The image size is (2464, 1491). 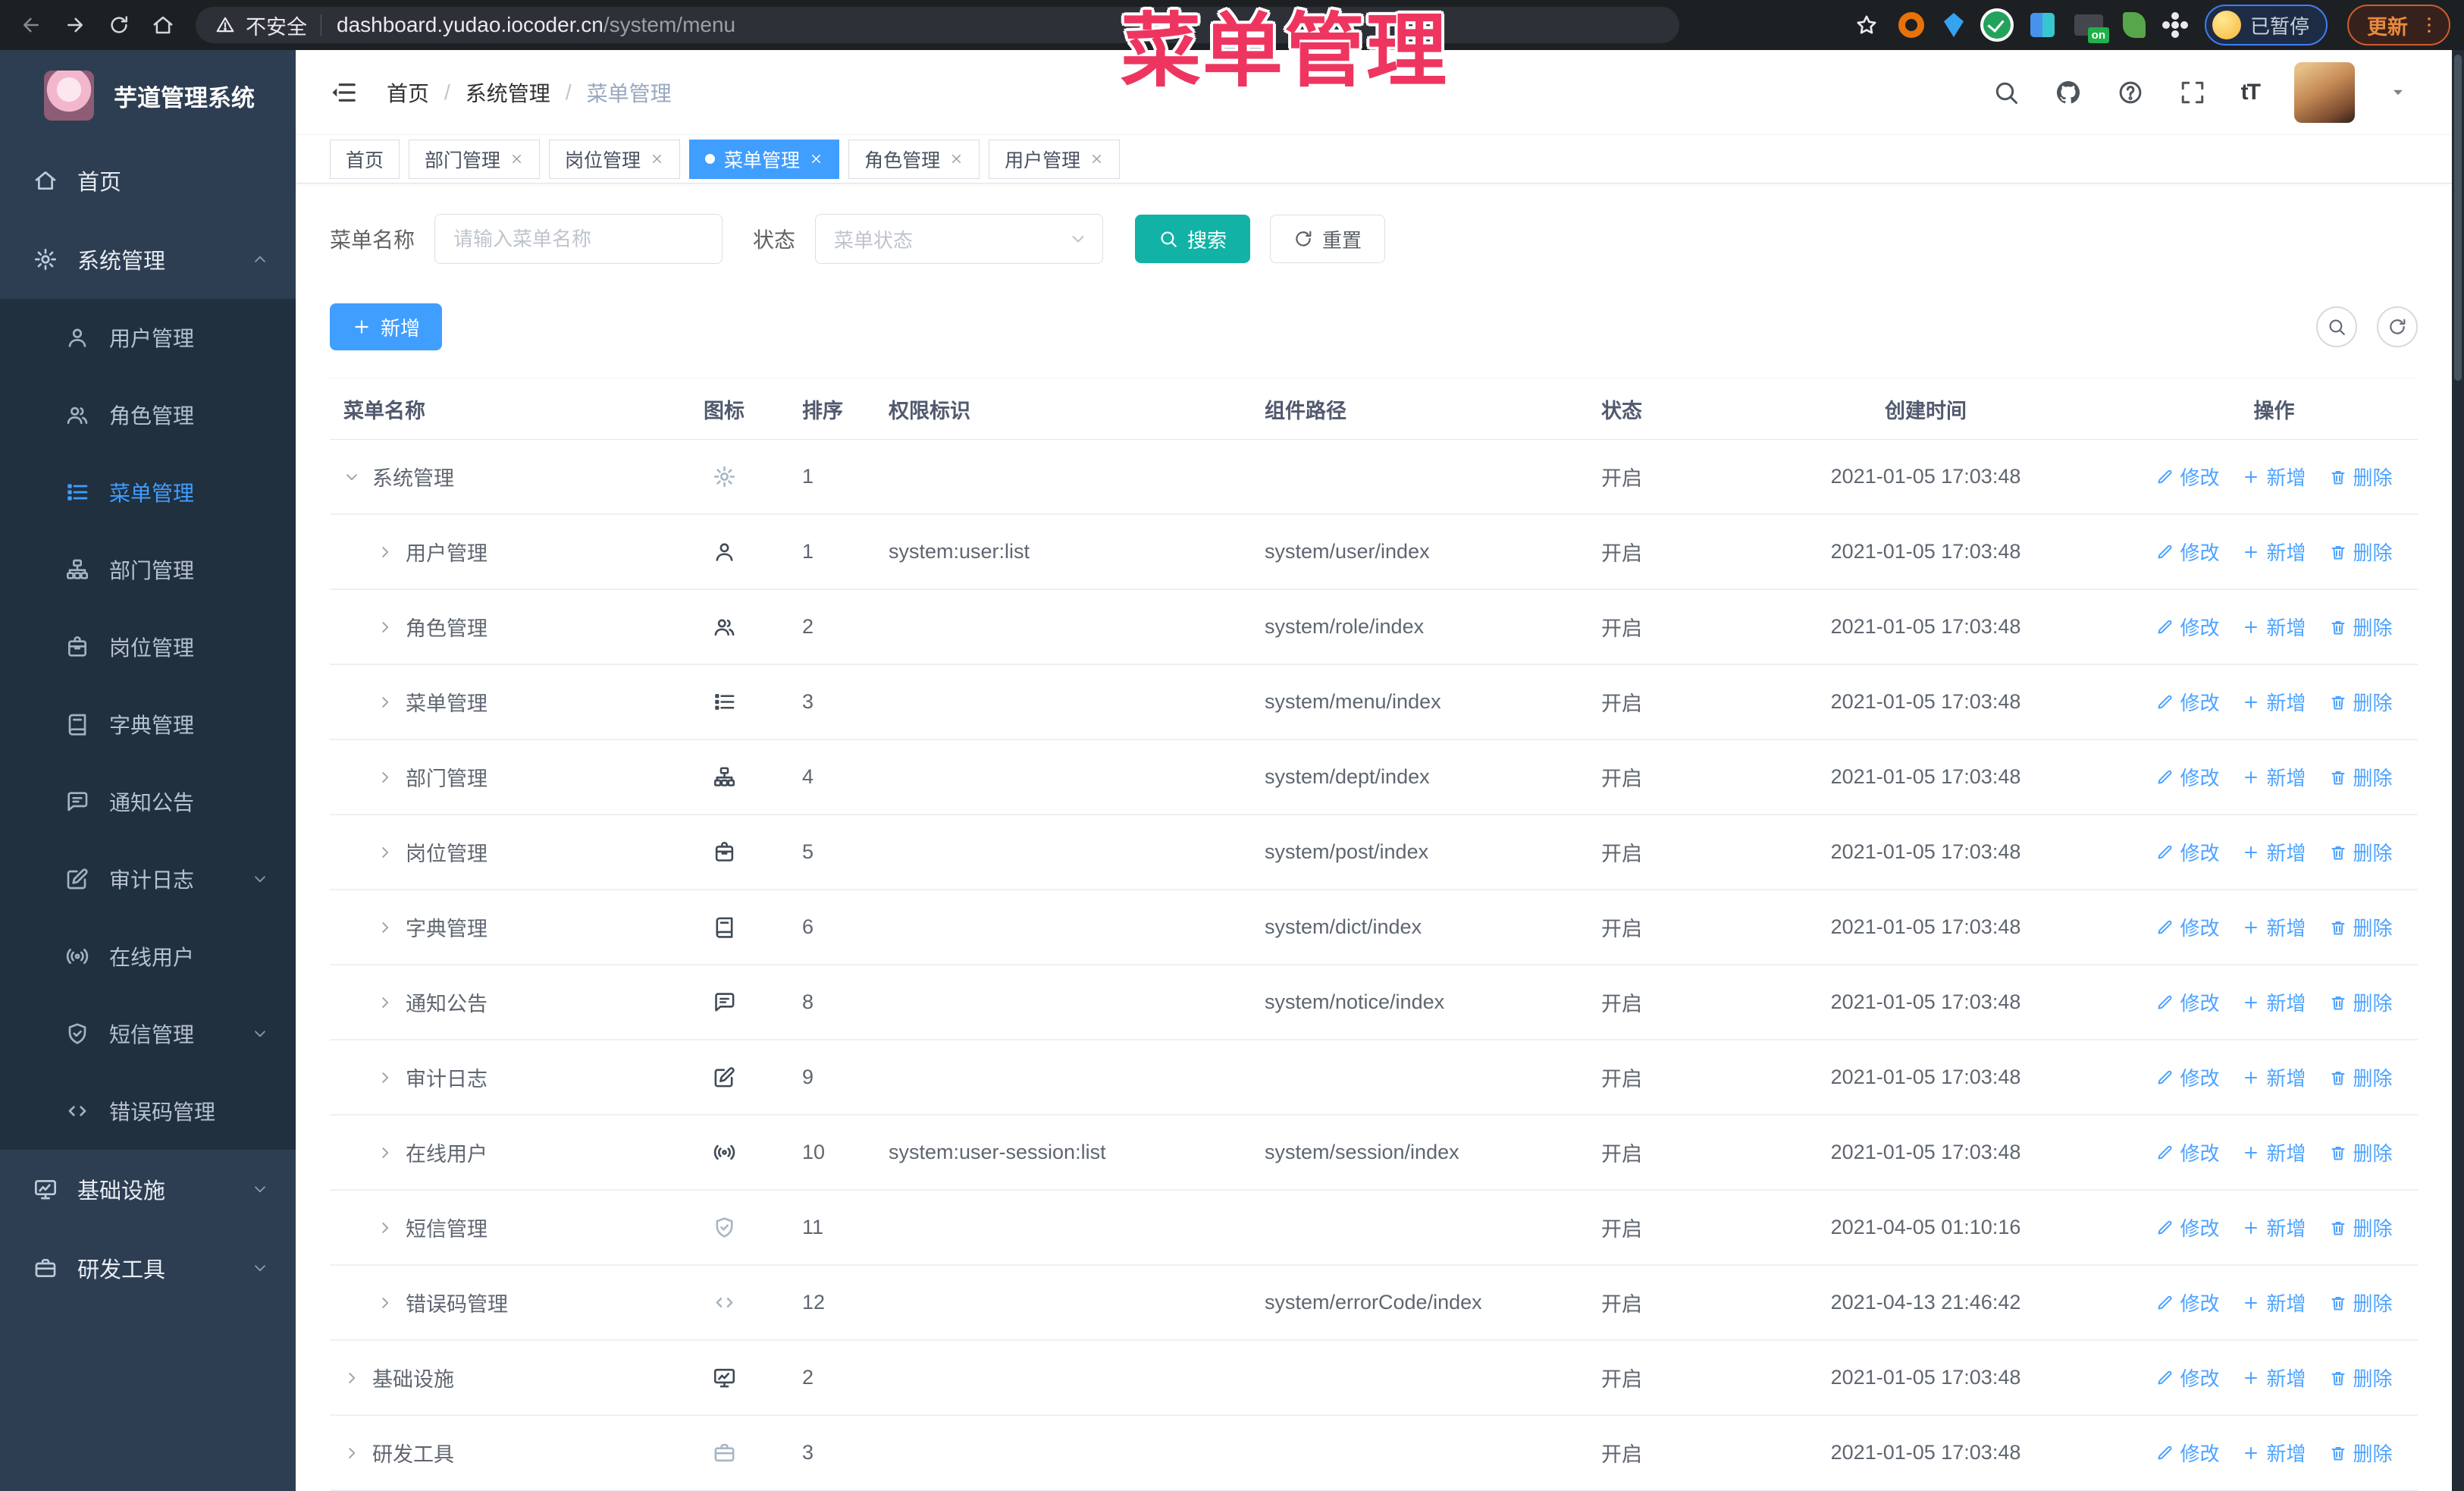 What do you see at coordinates (1193, 239) in the screenshot?
I see `search-button: 搜索` at bounding box center [1193, 239].